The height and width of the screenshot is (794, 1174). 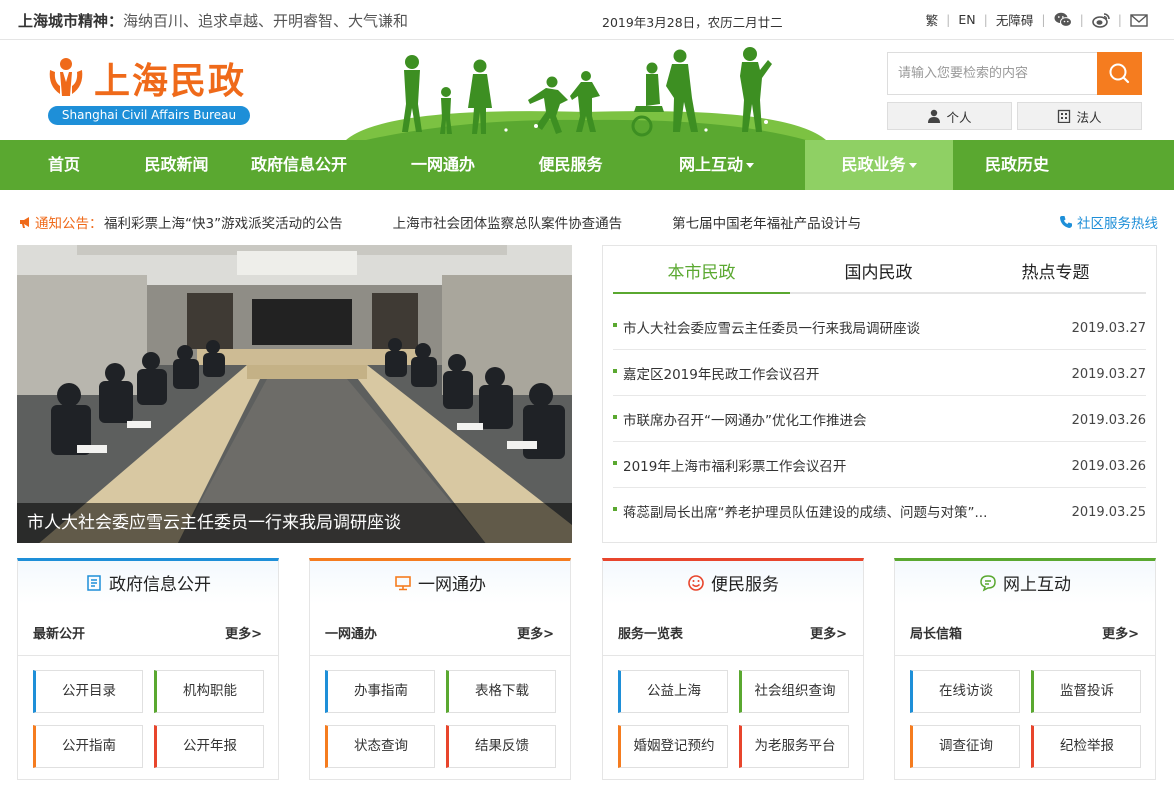 I want to click on list-item: 嘉定区2019年民政工作会议召开 2019.03.27, so click(x=879, y=373).